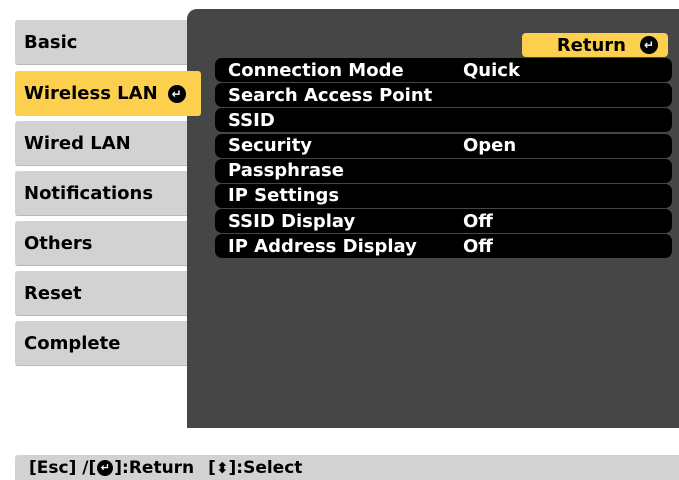 This screenshot has width=679, height=480. I want to click on setting-row-passphrase: Passphrase, so click(443, 170).